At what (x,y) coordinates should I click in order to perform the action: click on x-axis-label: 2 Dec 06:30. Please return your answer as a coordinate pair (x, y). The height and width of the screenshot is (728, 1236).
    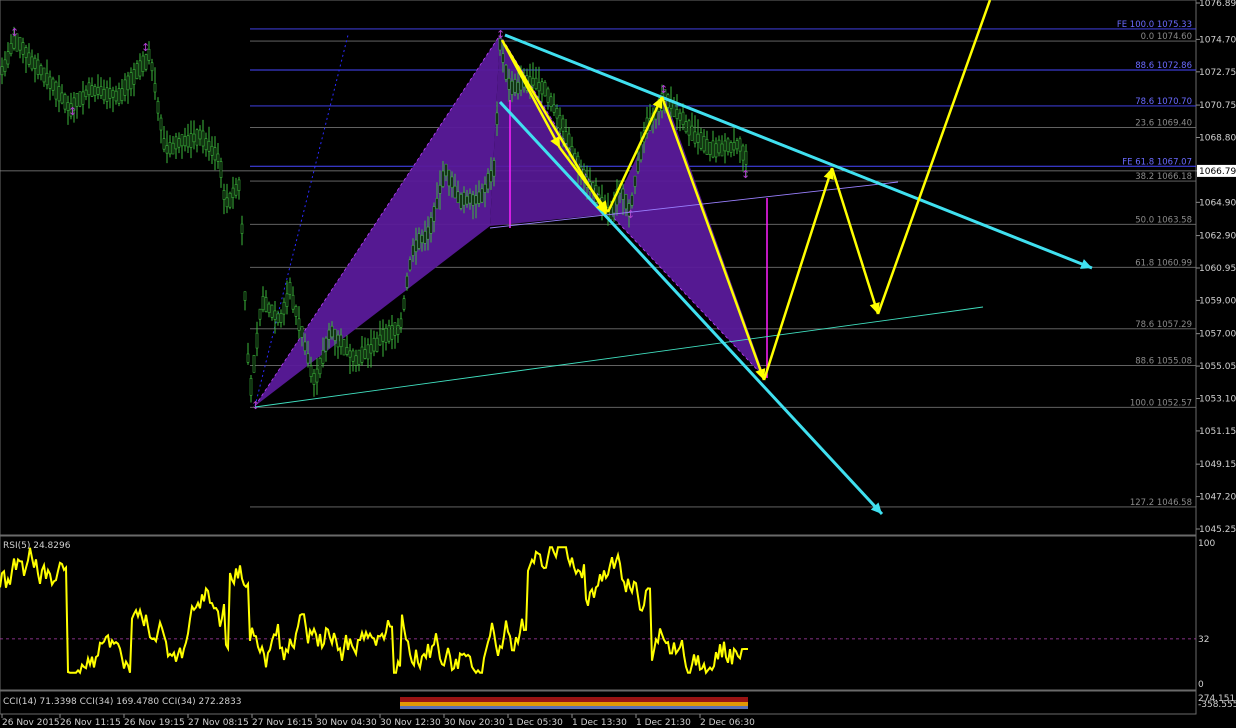
    Looking at the image, I should click on (727, 723).